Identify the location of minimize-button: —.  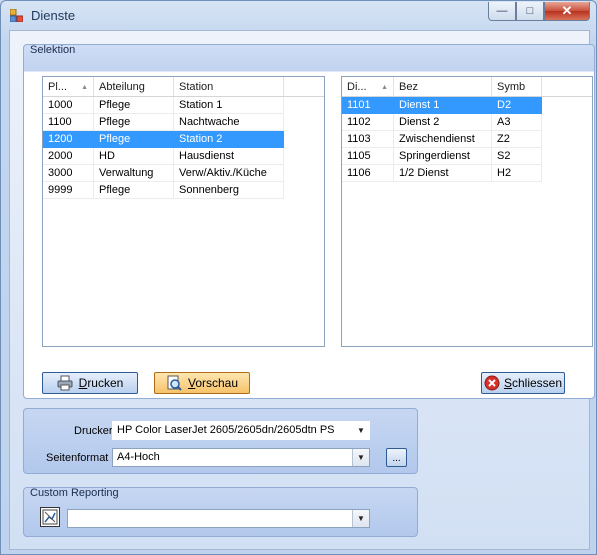
(502, 11).